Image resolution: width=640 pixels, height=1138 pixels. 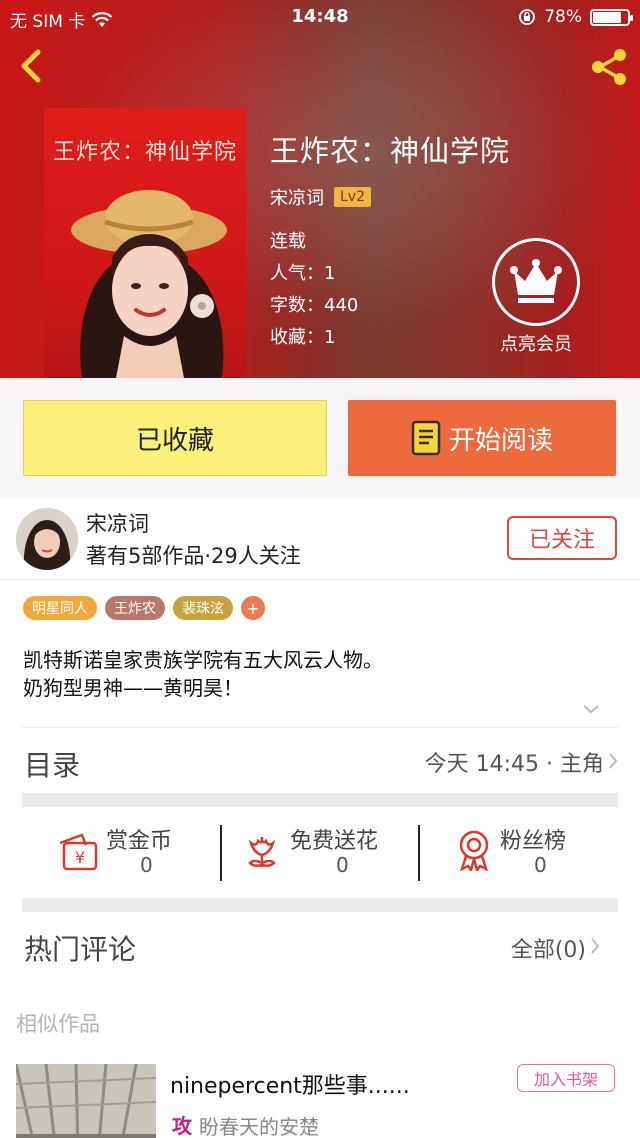 I want to click on author-stats: 著有5部作品·29人关注, so click(x=193, y=556).